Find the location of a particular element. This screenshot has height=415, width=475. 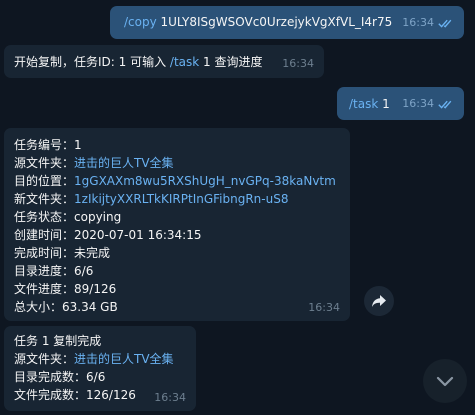

task-command-arg: 1 is located at coordinates (384, 104).